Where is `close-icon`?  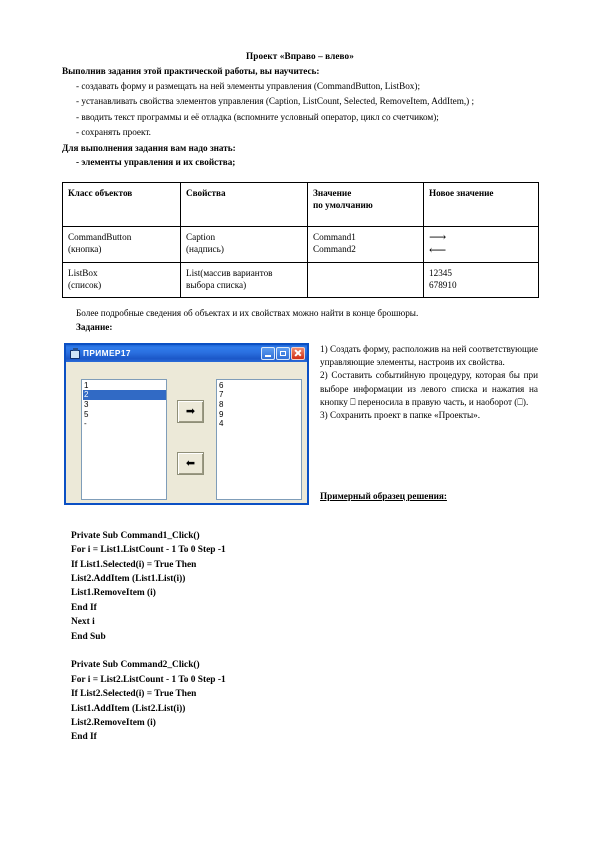
close-icon is located at coordinates (298, 353).